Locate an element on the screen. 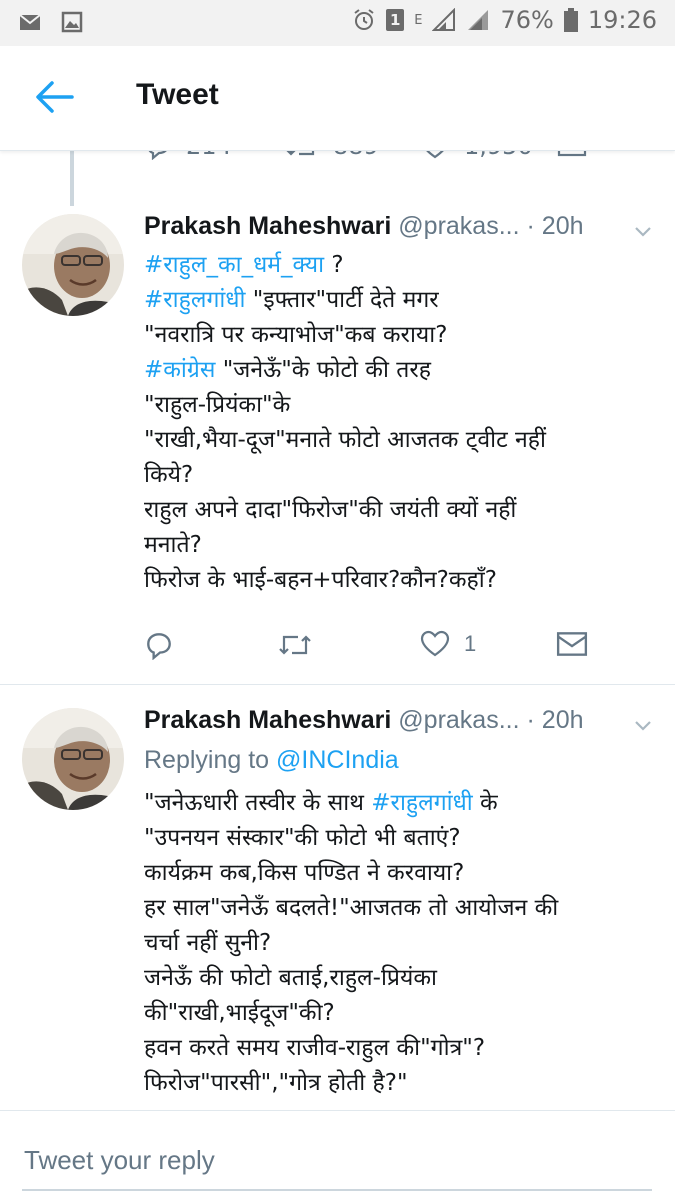  reply-button is located at coordinates (166, 645).